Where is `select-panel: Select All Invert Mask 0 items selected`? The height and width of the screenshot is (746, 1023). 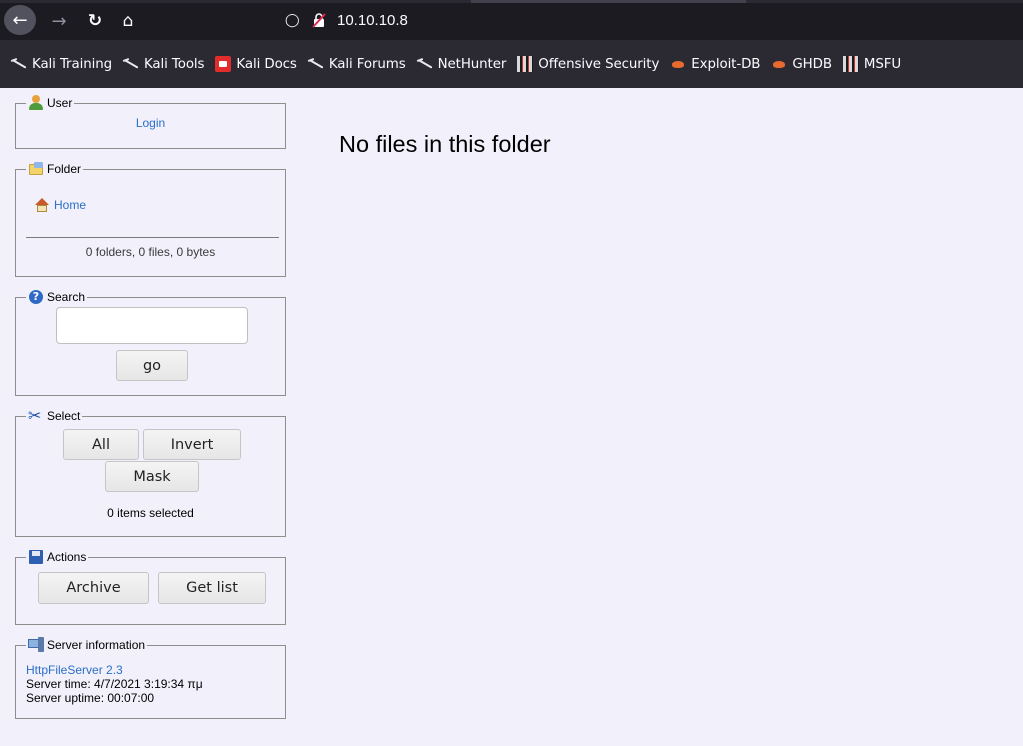
select-panel: Select All Invert Mask 0 items selected is located at coordinates (150, 471).